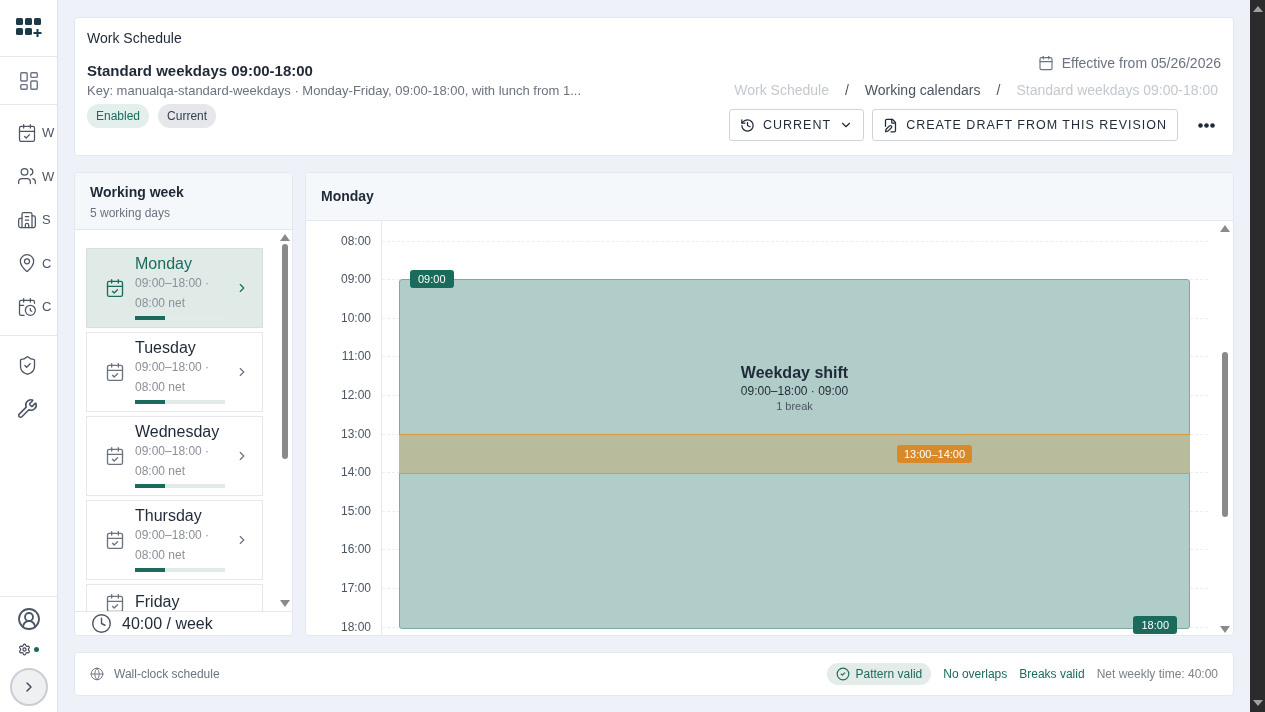 This screenshot has width=1265, height=712. What do you see at coordinates (347, 196) in the screenshot?
I see `day-title: Monday` at bounding box center [347, 196].